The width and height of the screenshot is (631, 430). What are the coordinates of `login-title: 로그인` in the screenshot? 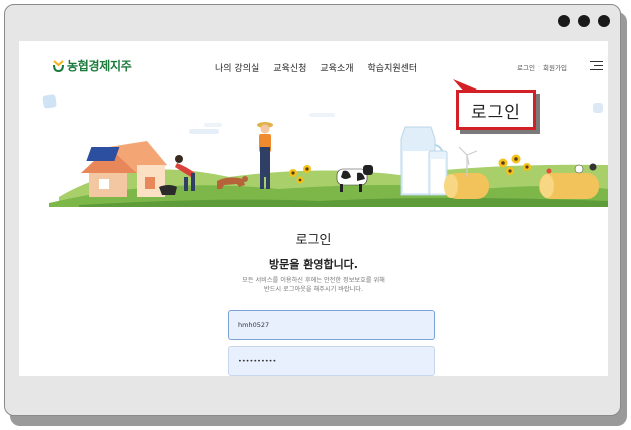 It's located at (313, 240).